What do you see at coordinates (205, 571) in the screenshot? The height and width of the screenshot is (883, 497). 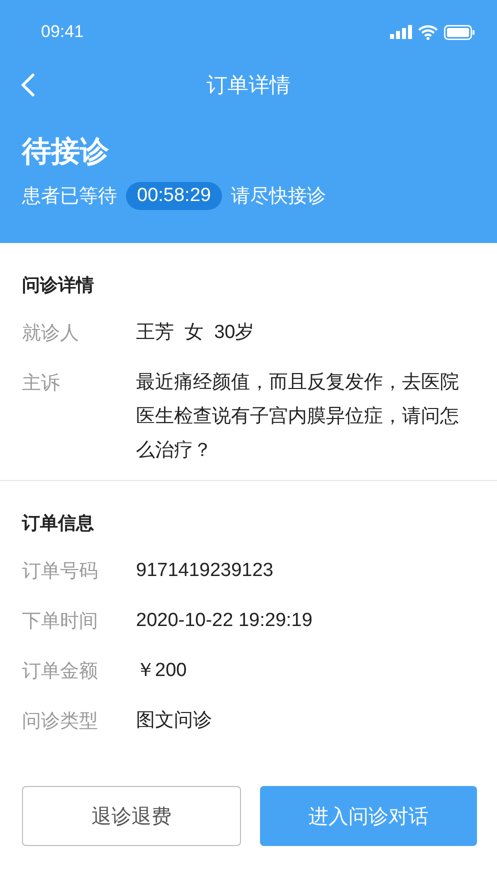 I see `field-value: 9171419239123` at bounding box center [205, 571].